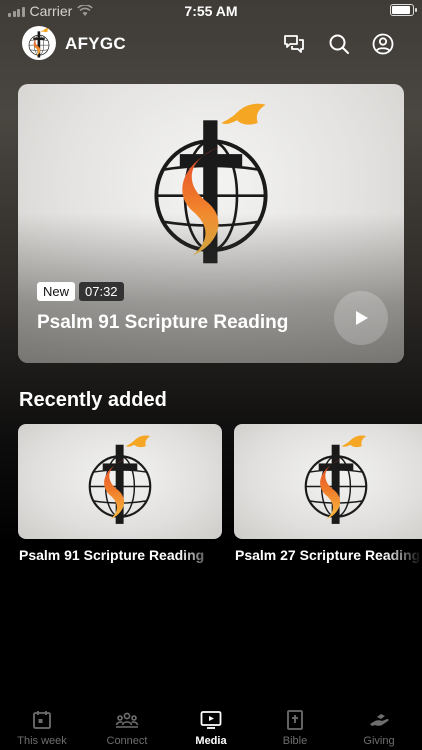 The width and height of the screenshot is (422, 750). I want to click on tab-connect: Connect, so click(127, 727).